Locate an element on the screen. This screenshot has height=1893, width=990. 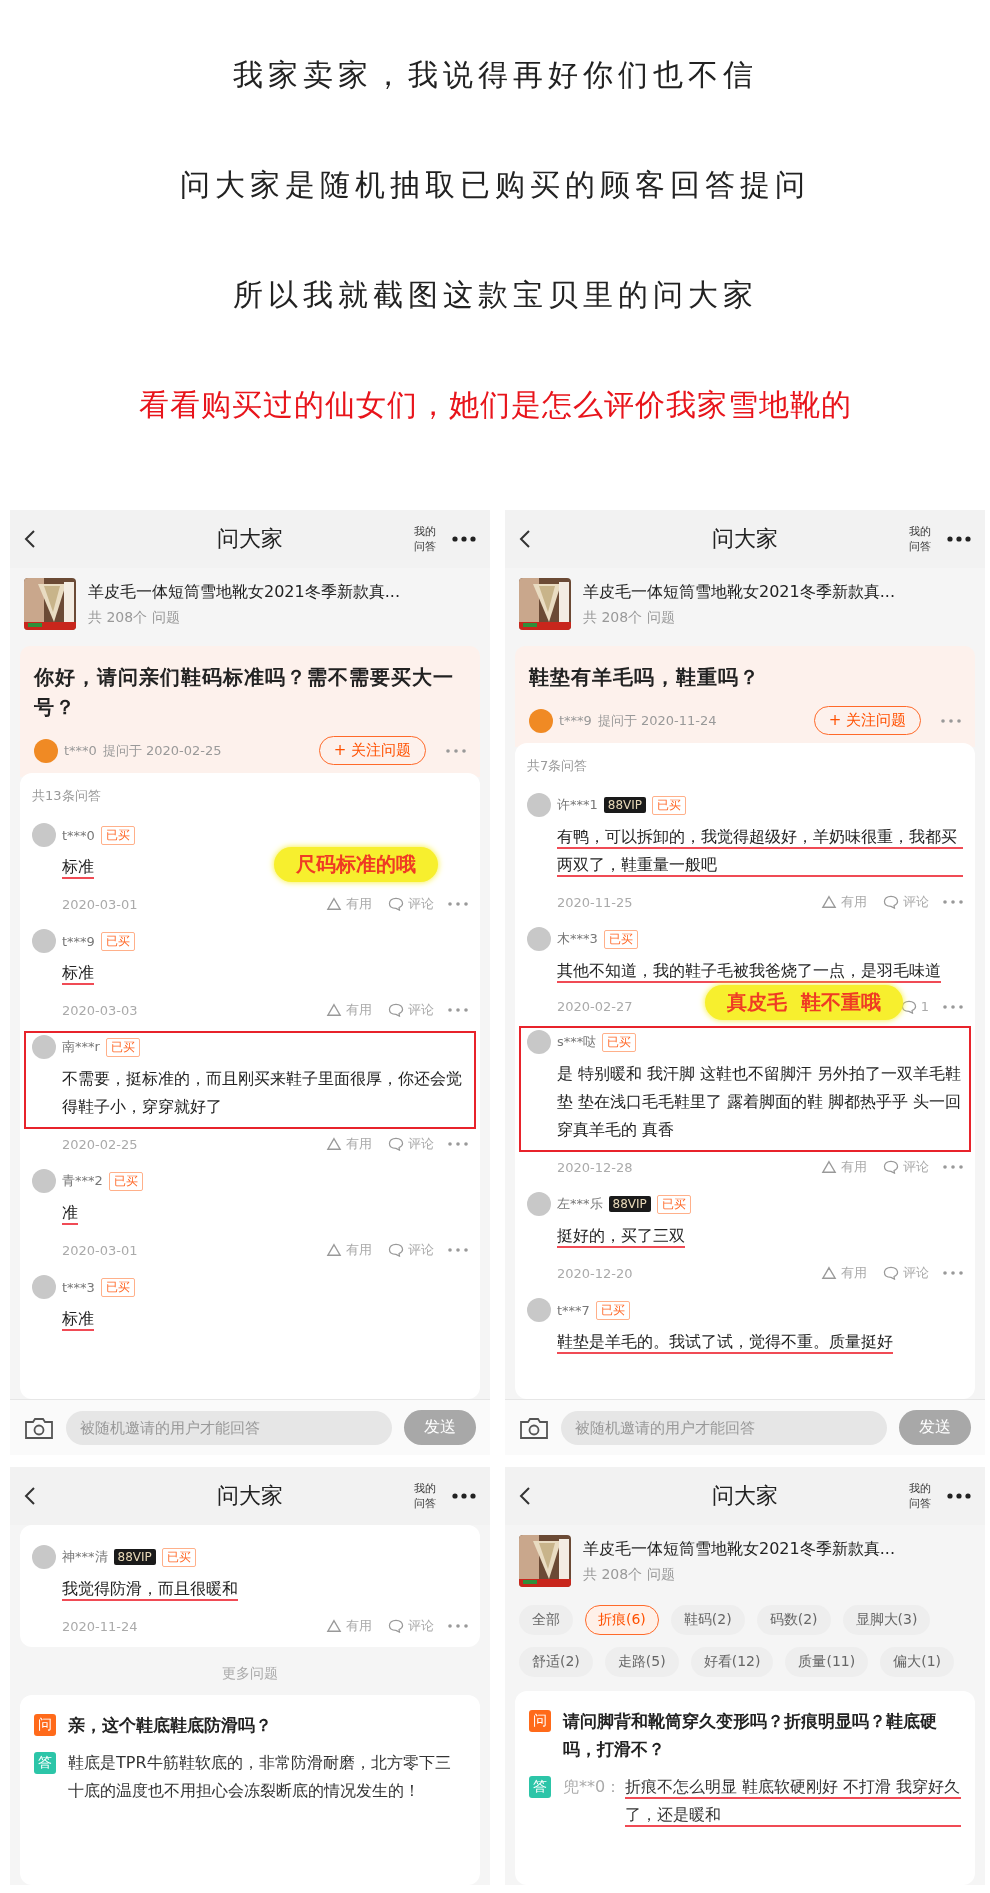
intro-text: 看看购买过的仙女们，她们是怎么评价我家雪地靴的 is located at coordinates (495, 404).